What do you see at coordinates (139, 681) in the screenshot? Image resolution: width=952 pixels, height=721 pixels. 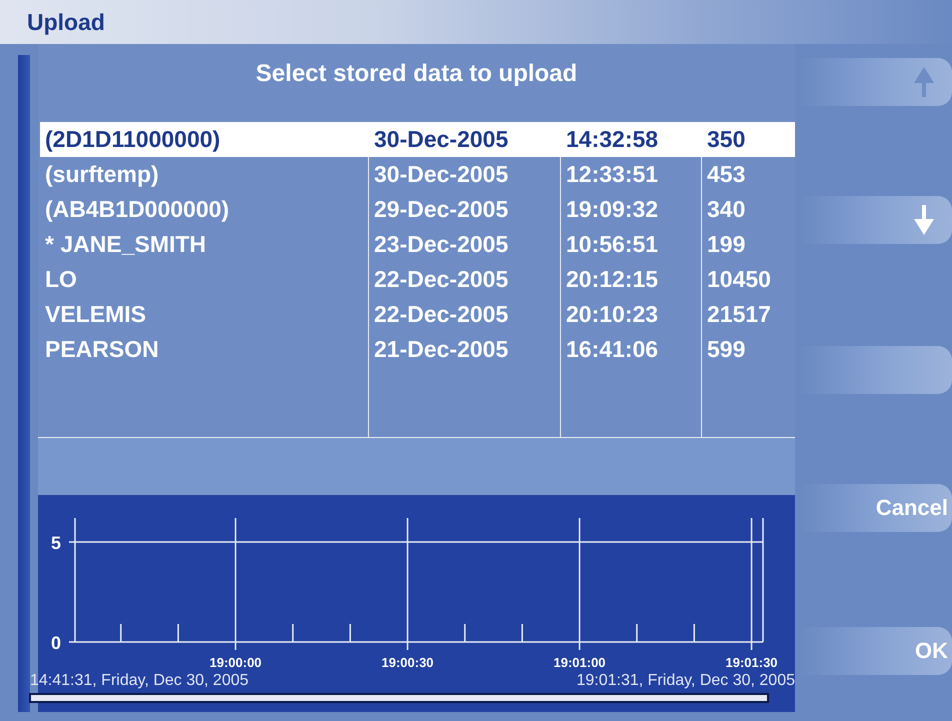 I see `start-time-label: 14:41:31, Friday, Dec 30, 2005` at bounding box center [139, 681].